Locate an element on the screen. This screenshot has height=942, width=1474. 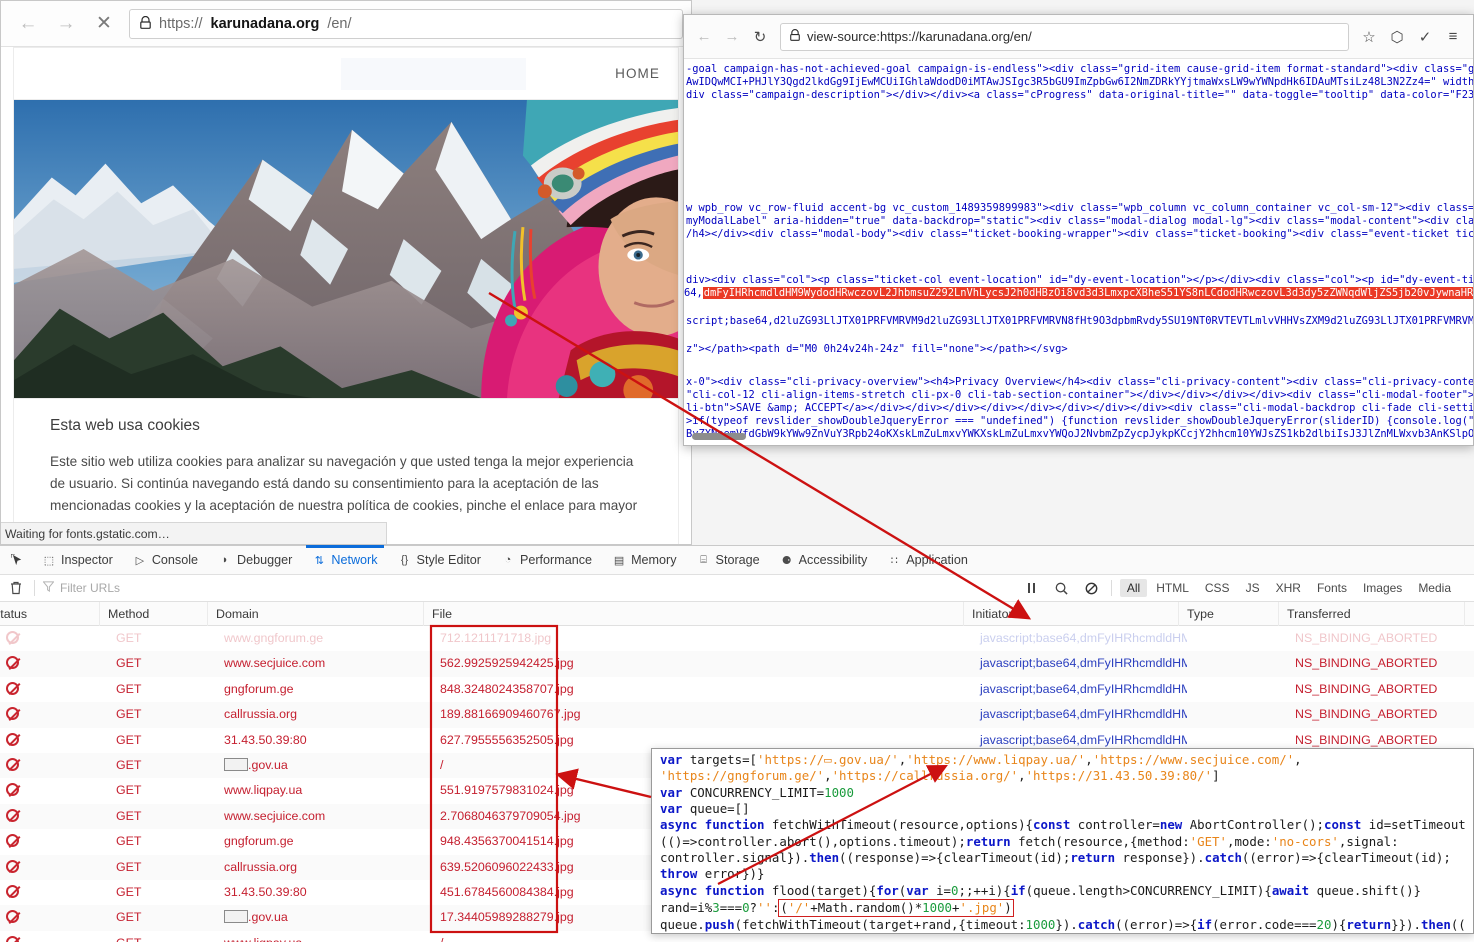
cell-domain: www.gngforum.ge is located at coordinates (274, 638).